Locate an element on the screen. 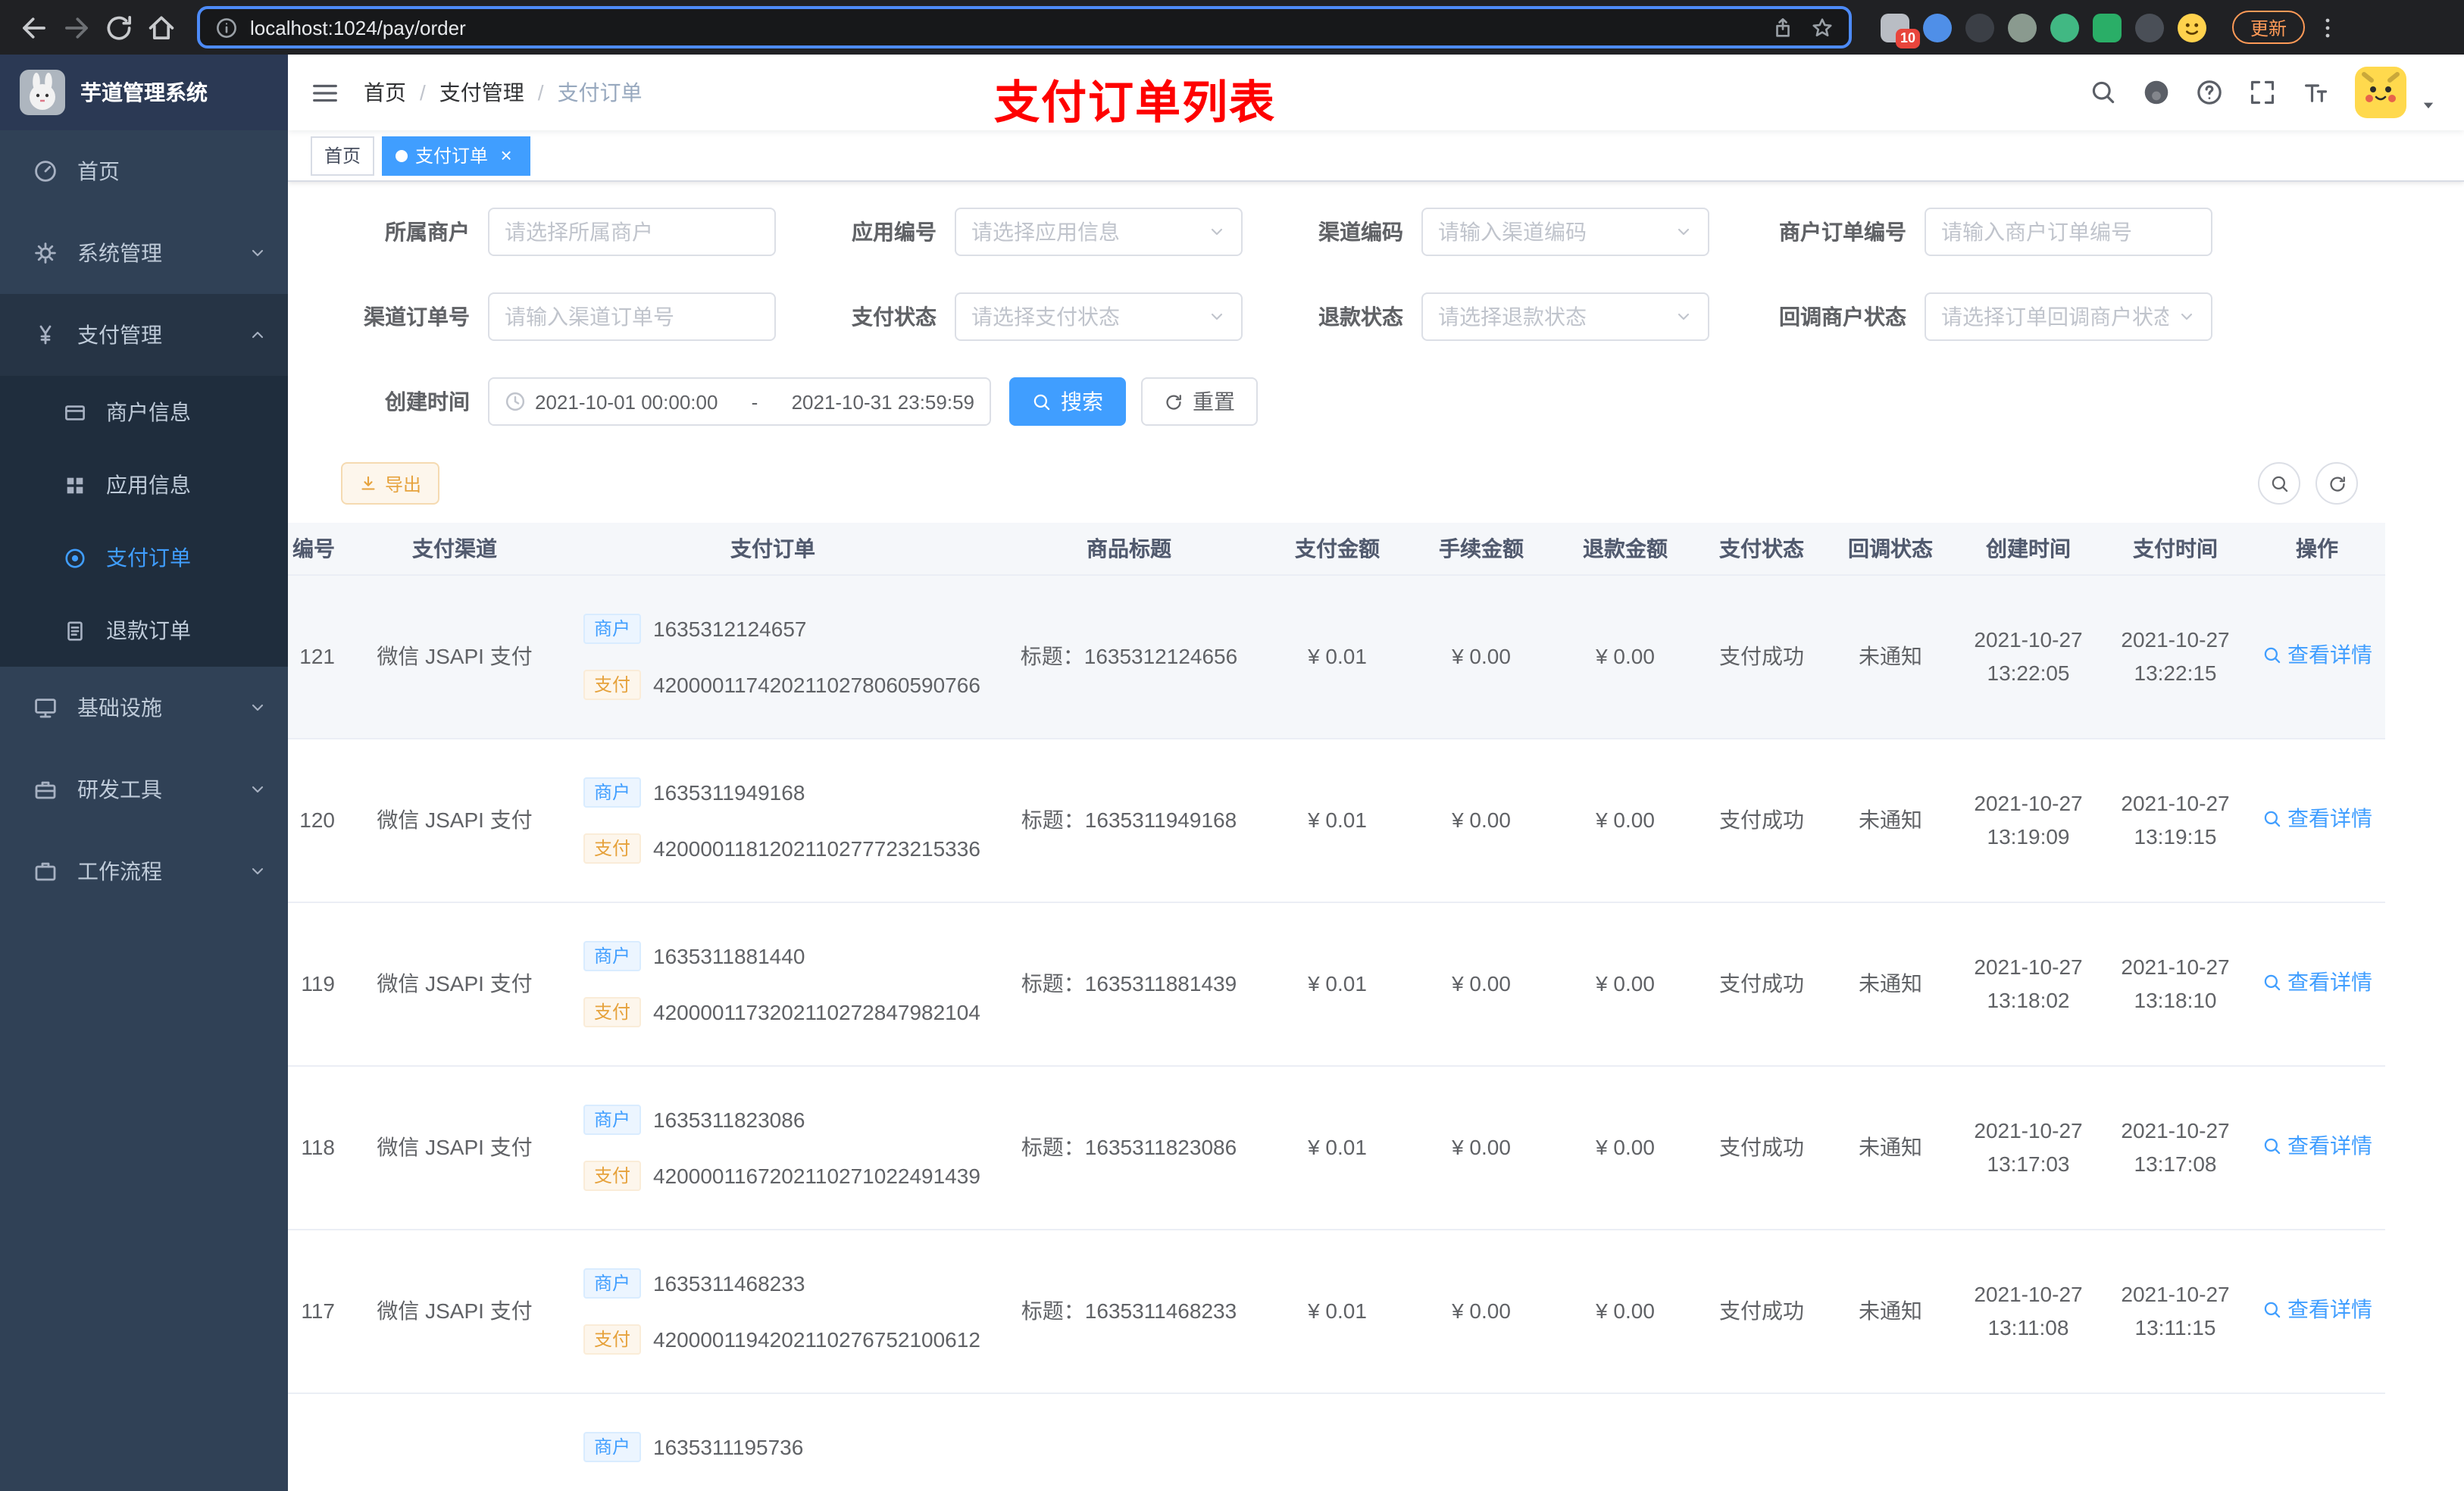  merchant-order-no: 1635311881440 is located at coordinates (729, 955).